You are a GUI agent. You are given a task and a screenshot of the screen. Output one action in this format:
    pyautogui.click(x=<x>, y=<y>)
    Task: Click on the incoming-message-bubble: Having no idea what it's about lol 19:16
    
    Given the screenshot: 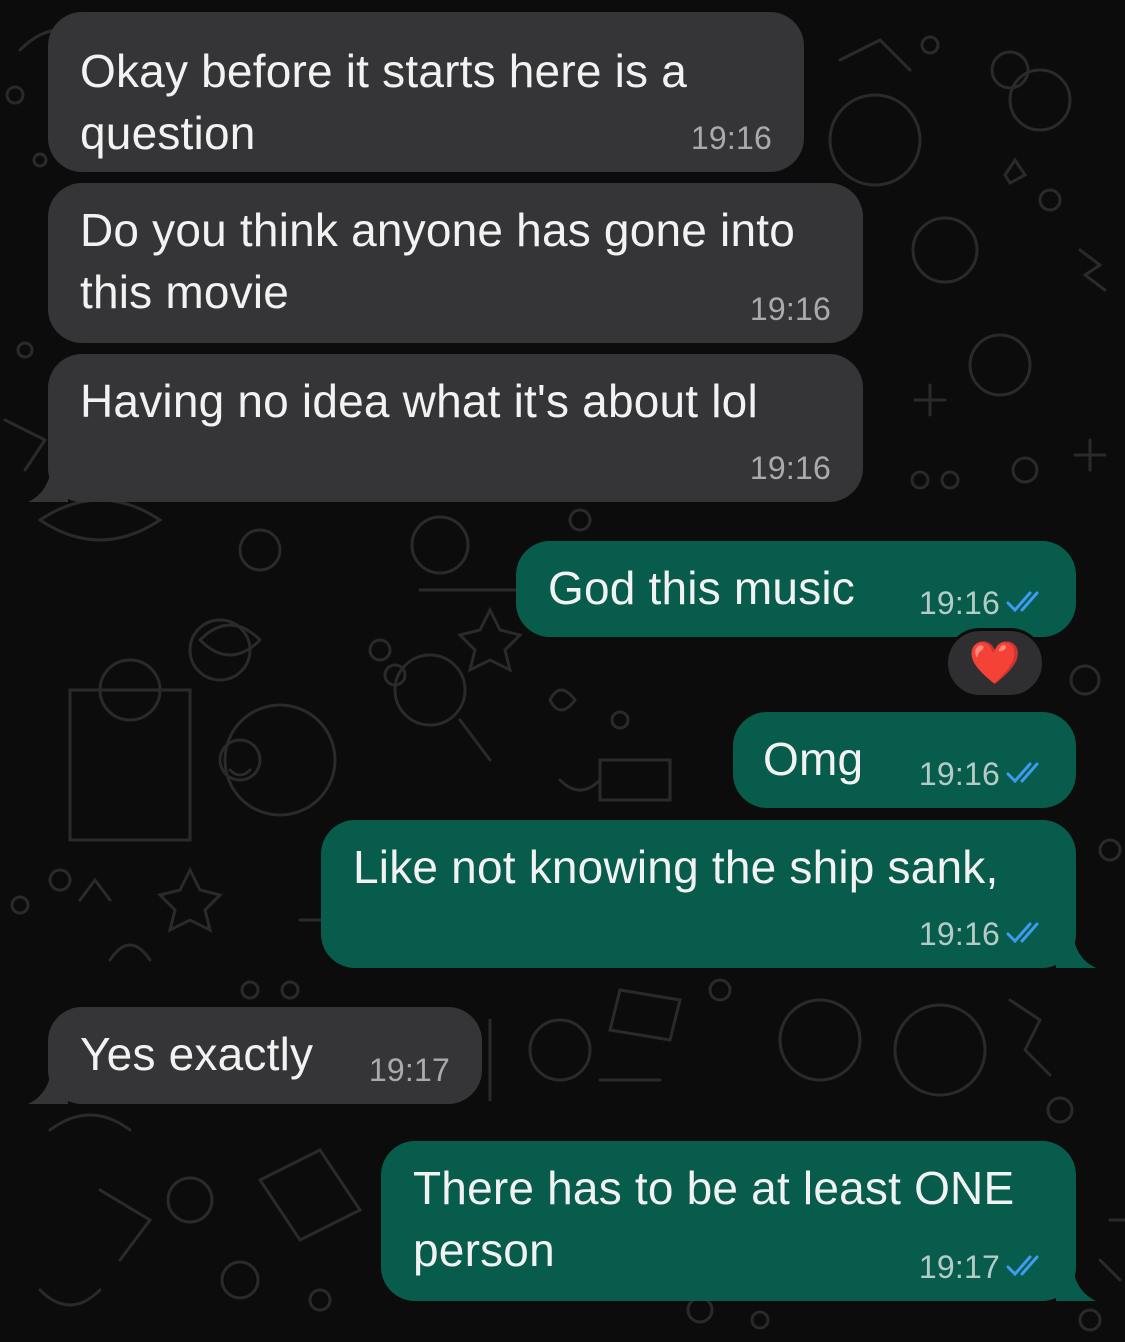 What is the action you would take?
    pyautogui.click(x=455, y=428)
    